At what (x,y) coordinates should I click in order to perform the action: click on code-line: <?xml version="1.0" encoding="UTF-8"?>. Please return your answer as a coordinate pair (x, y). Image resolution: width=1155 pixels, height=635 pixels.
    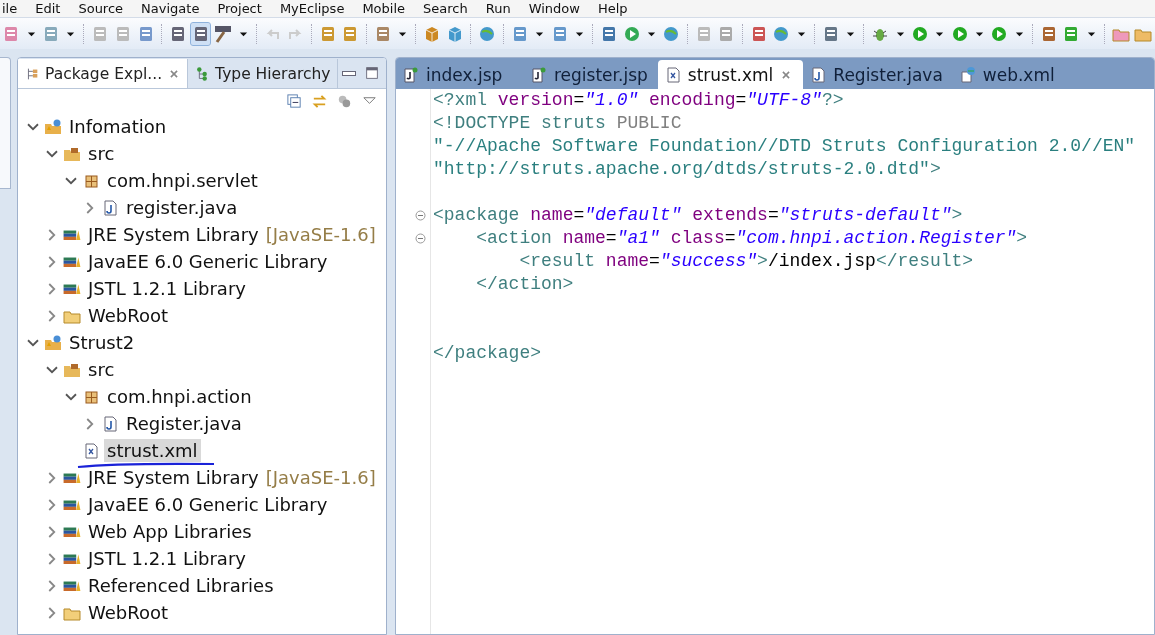
    Looking at the image, I should click on (639, 100).